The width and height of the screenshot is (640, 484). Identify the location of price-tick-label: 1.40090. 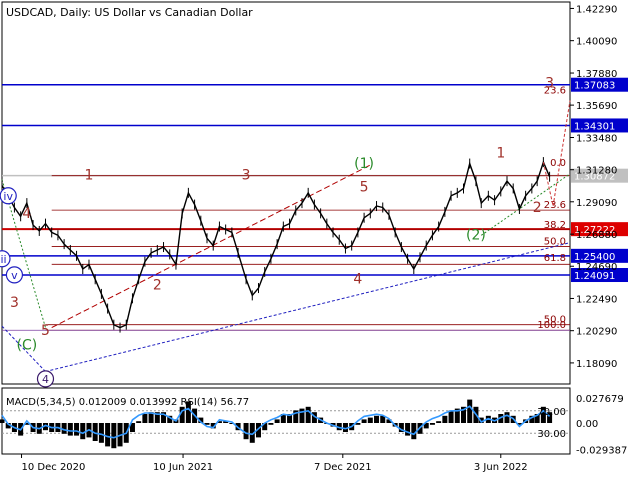
(596, 42).